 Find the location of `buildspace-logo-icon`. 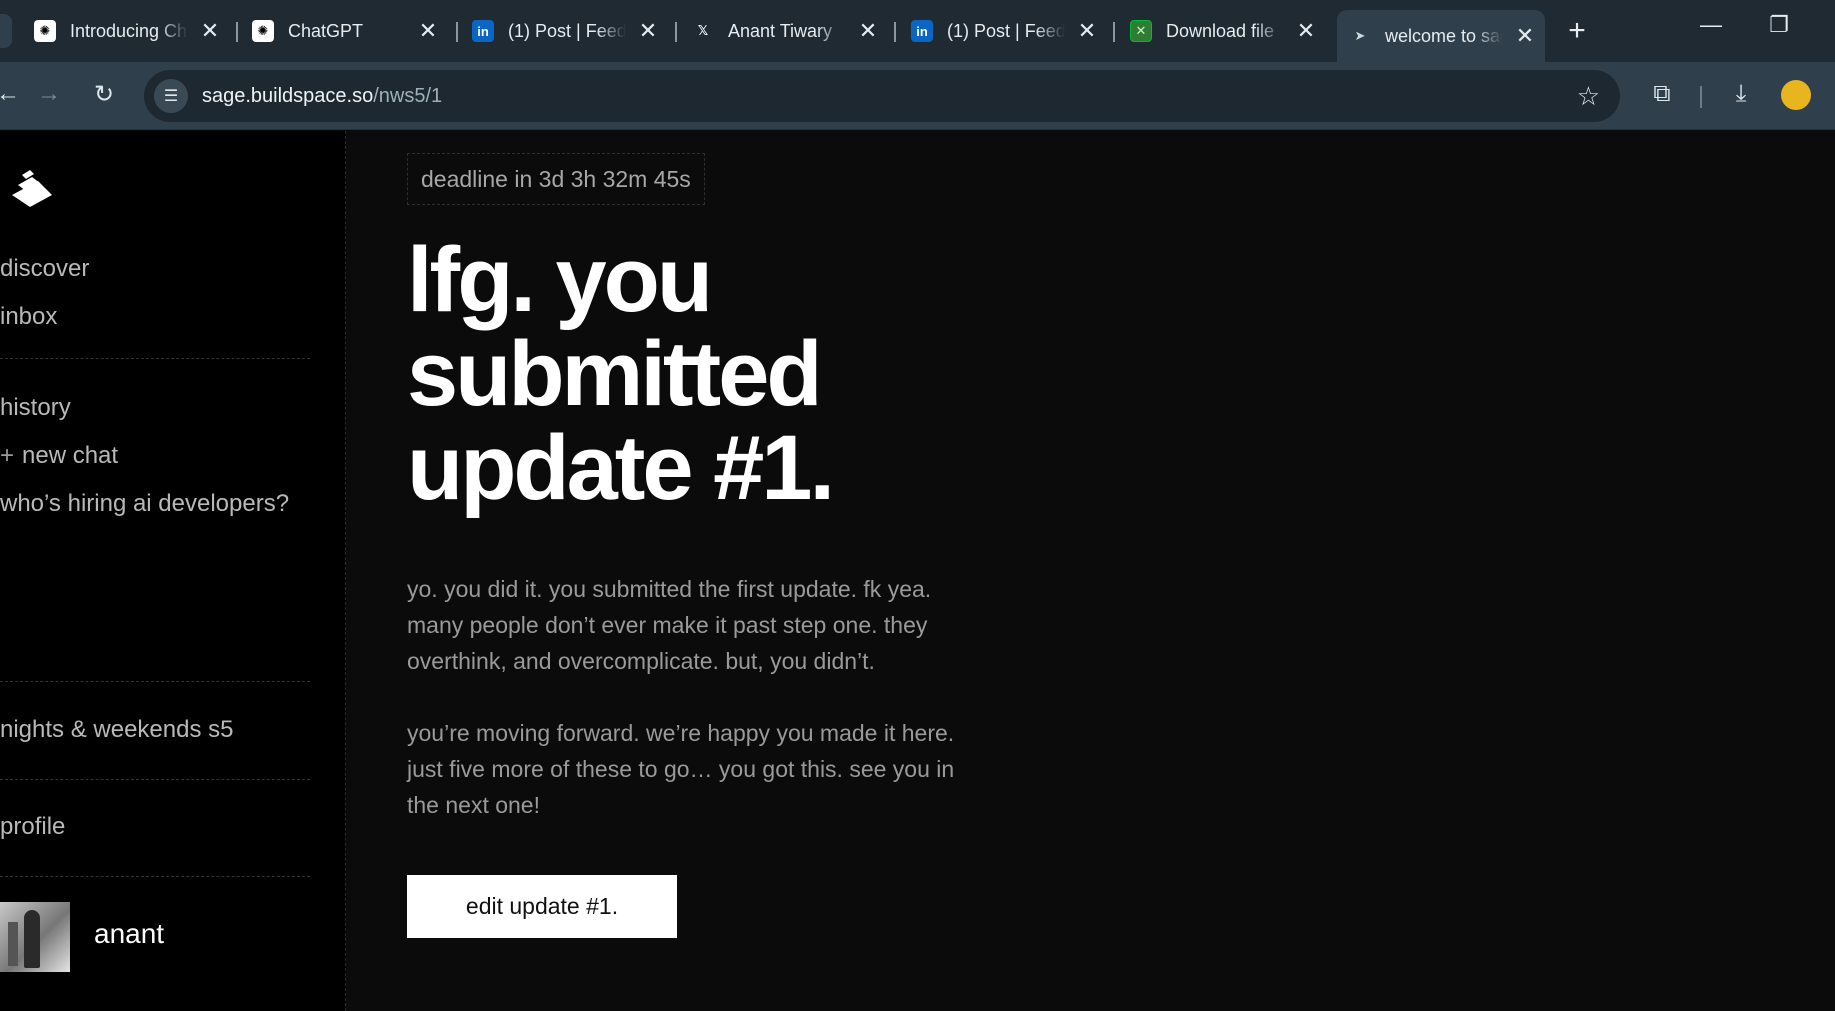

buildspace-logo-icon is located at coordinates (32, 189).